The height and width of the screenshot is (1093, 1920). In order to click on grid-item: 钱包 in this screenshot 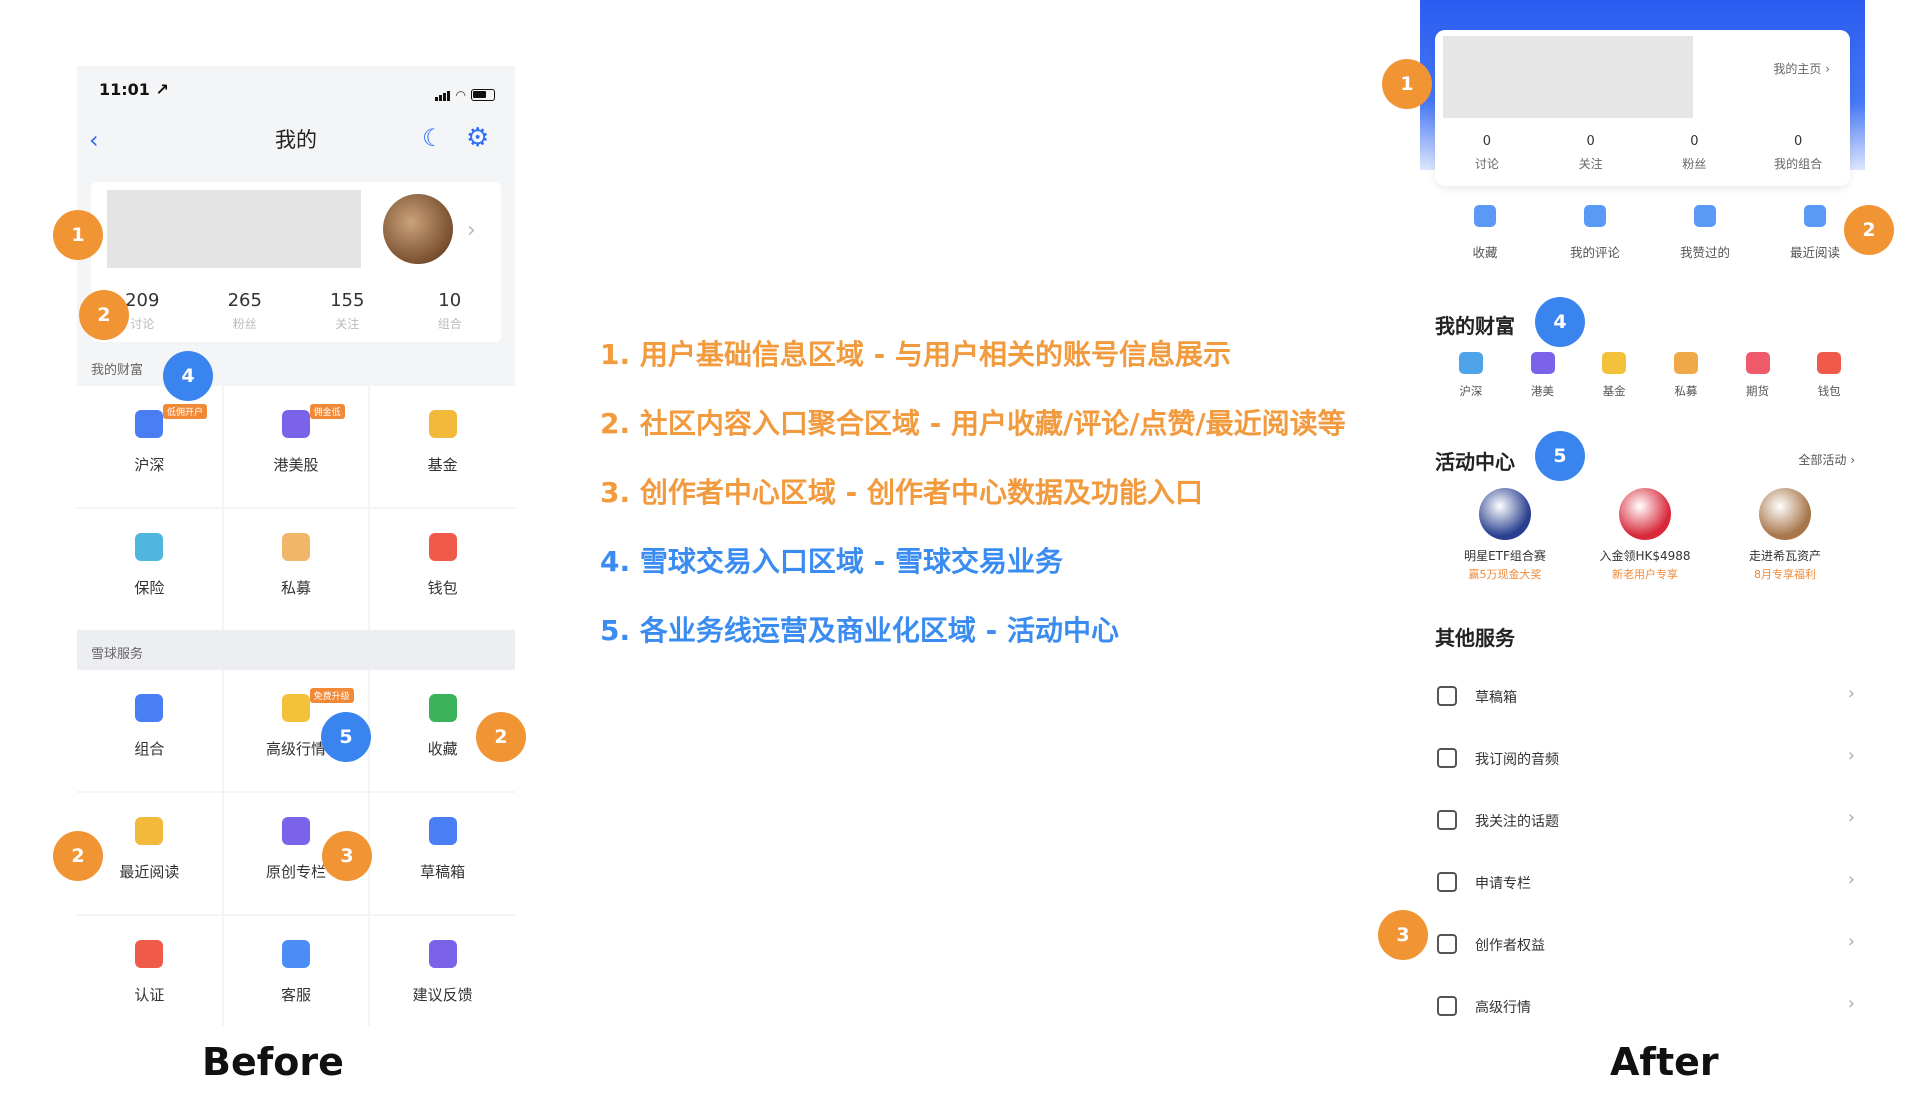, I will do `click(442, 569)`.